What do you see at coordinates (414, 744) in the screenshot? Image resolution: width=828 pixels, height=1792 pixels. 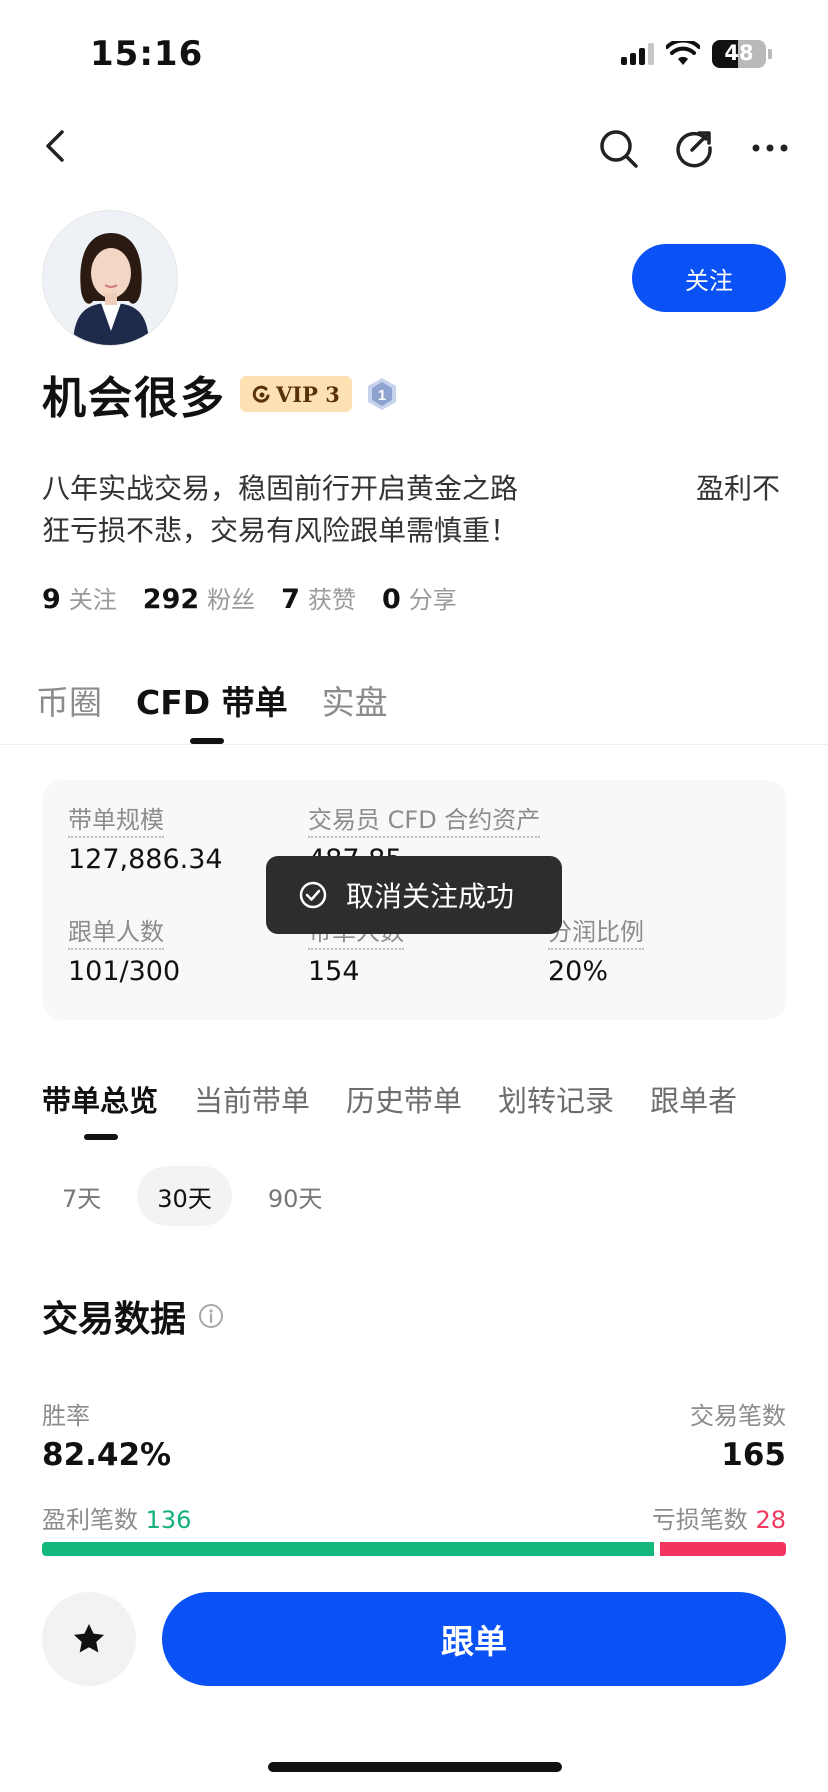 I see `tabs-divider` at bounding box center [414, 744].